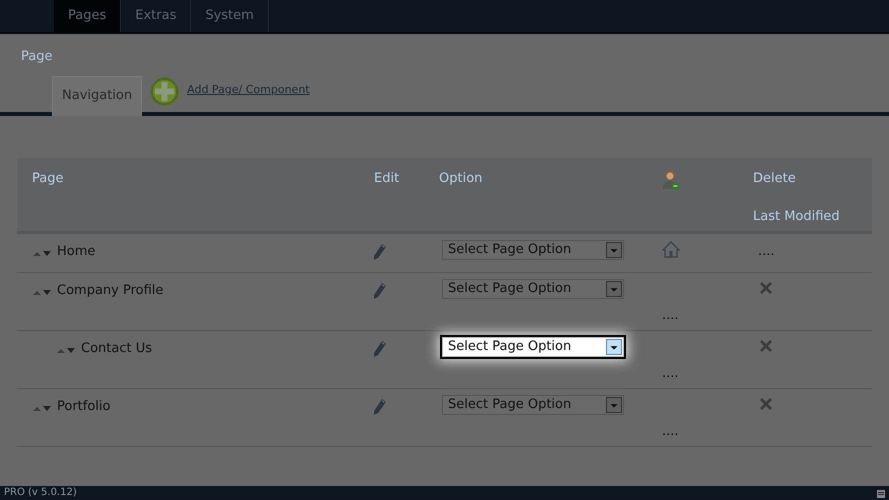  Describe the element at coordinates (83, 407) in the screenshot. I see `page-name: Portfolio` at that location.